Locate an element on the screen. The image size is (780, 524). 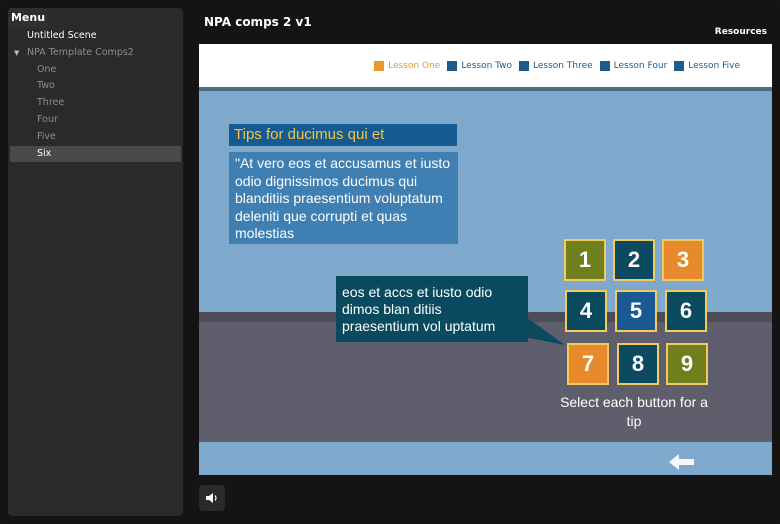
caret-down-icon: ▼ is located at coordinates (19, 53).